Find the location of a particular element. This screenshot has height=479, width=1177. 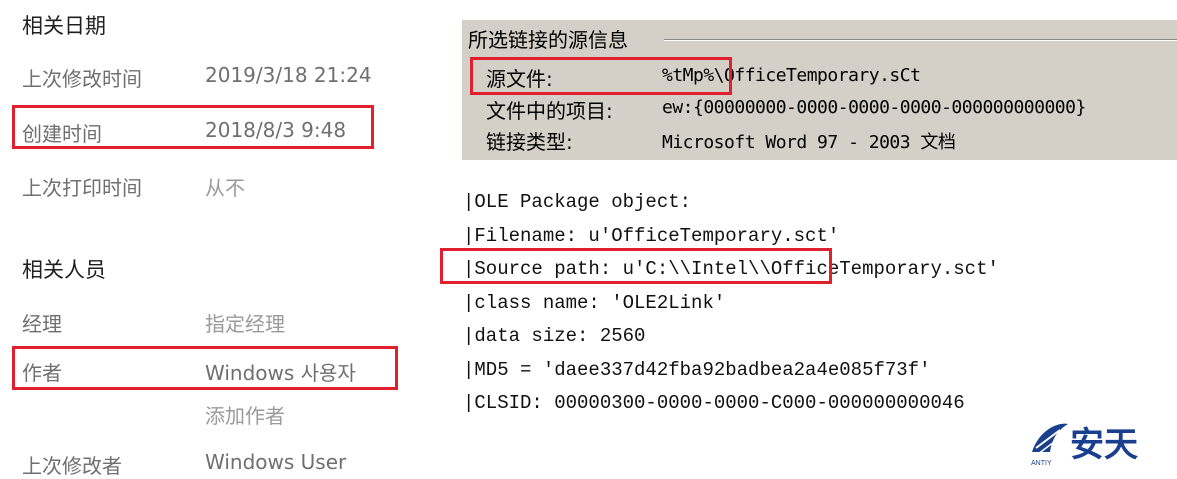

ole-line-filename: |Filename: u'OfficeTemporary.sct' is located at coordinates (651, 236).